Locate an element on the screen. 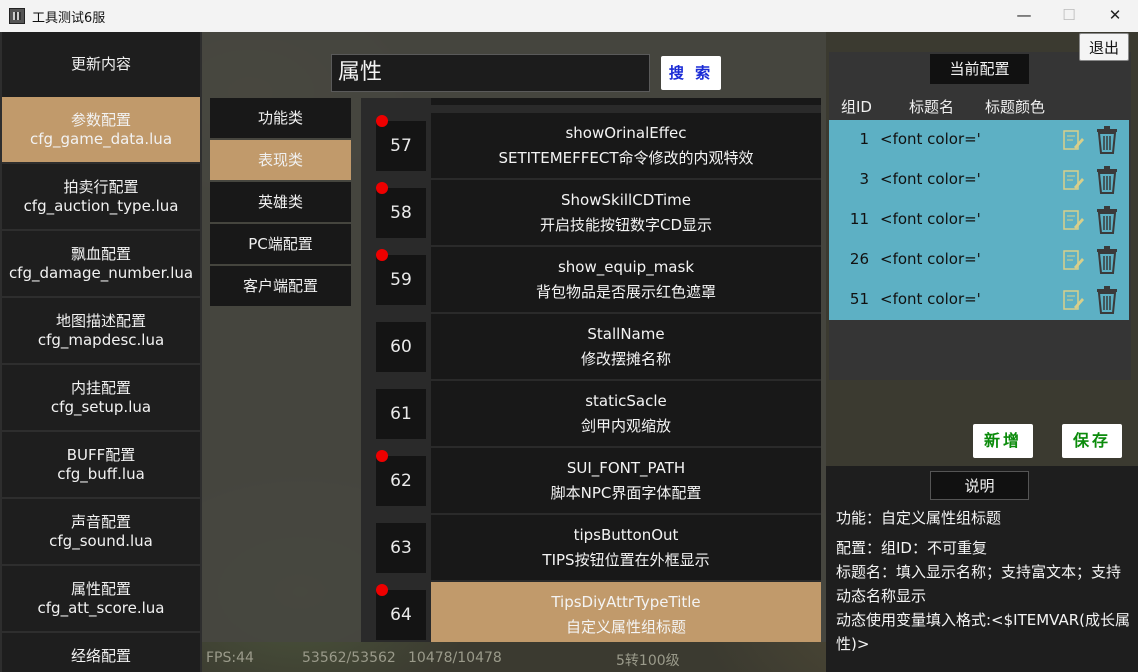 This screenshot has width=1138, height=672. column-header-group-id: 组ID is located at coordinates (856, 107).